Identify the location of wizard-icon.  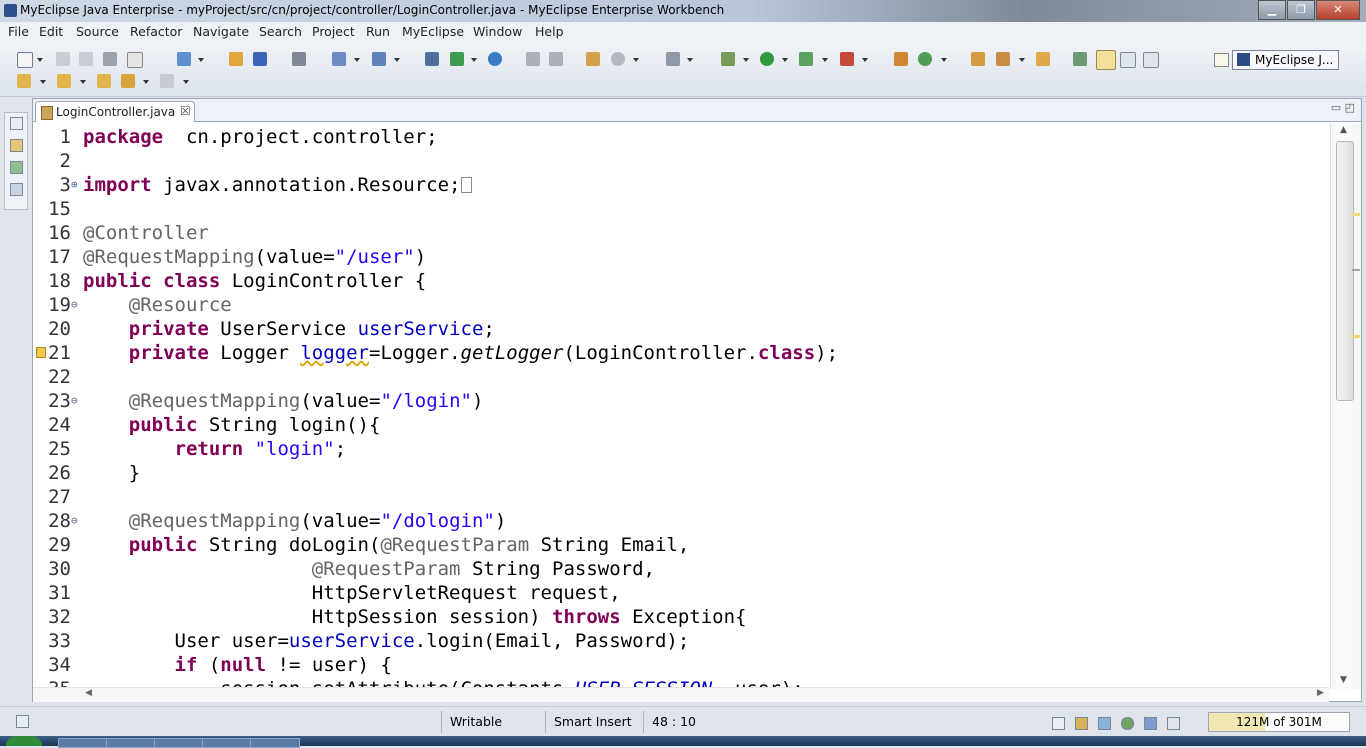
(339, 59).